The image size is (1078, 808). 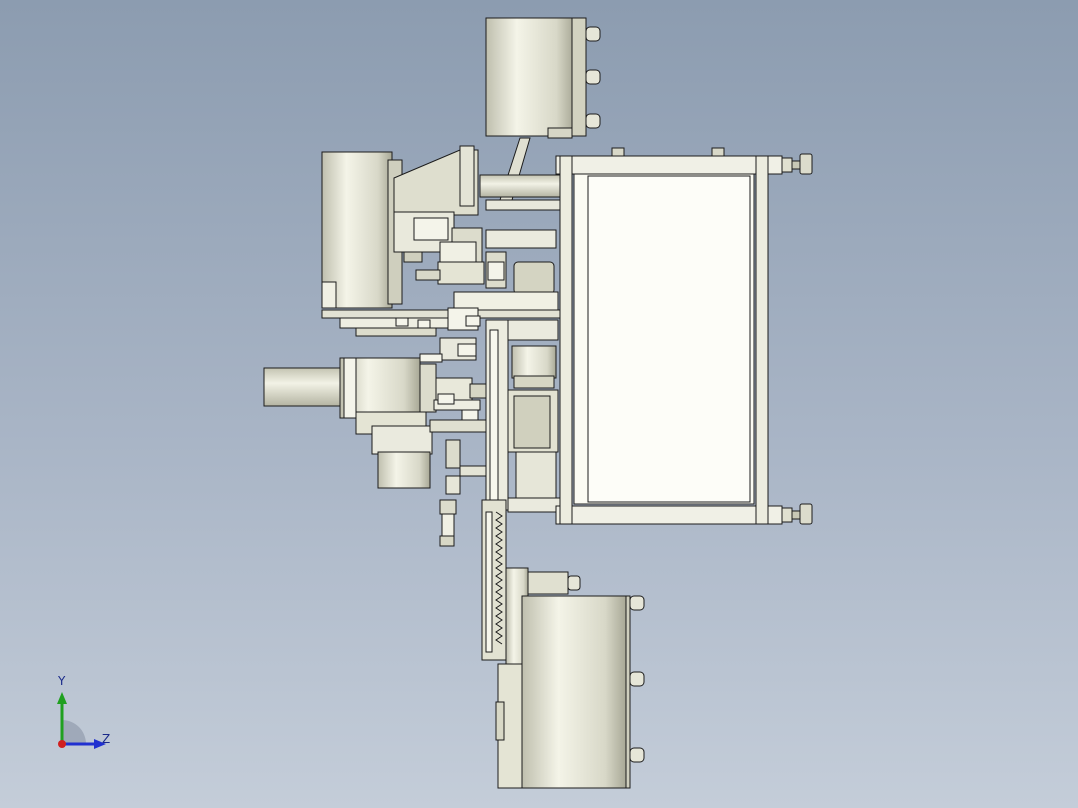 I want to click on bottom-motor, so click(x=570, y=678).